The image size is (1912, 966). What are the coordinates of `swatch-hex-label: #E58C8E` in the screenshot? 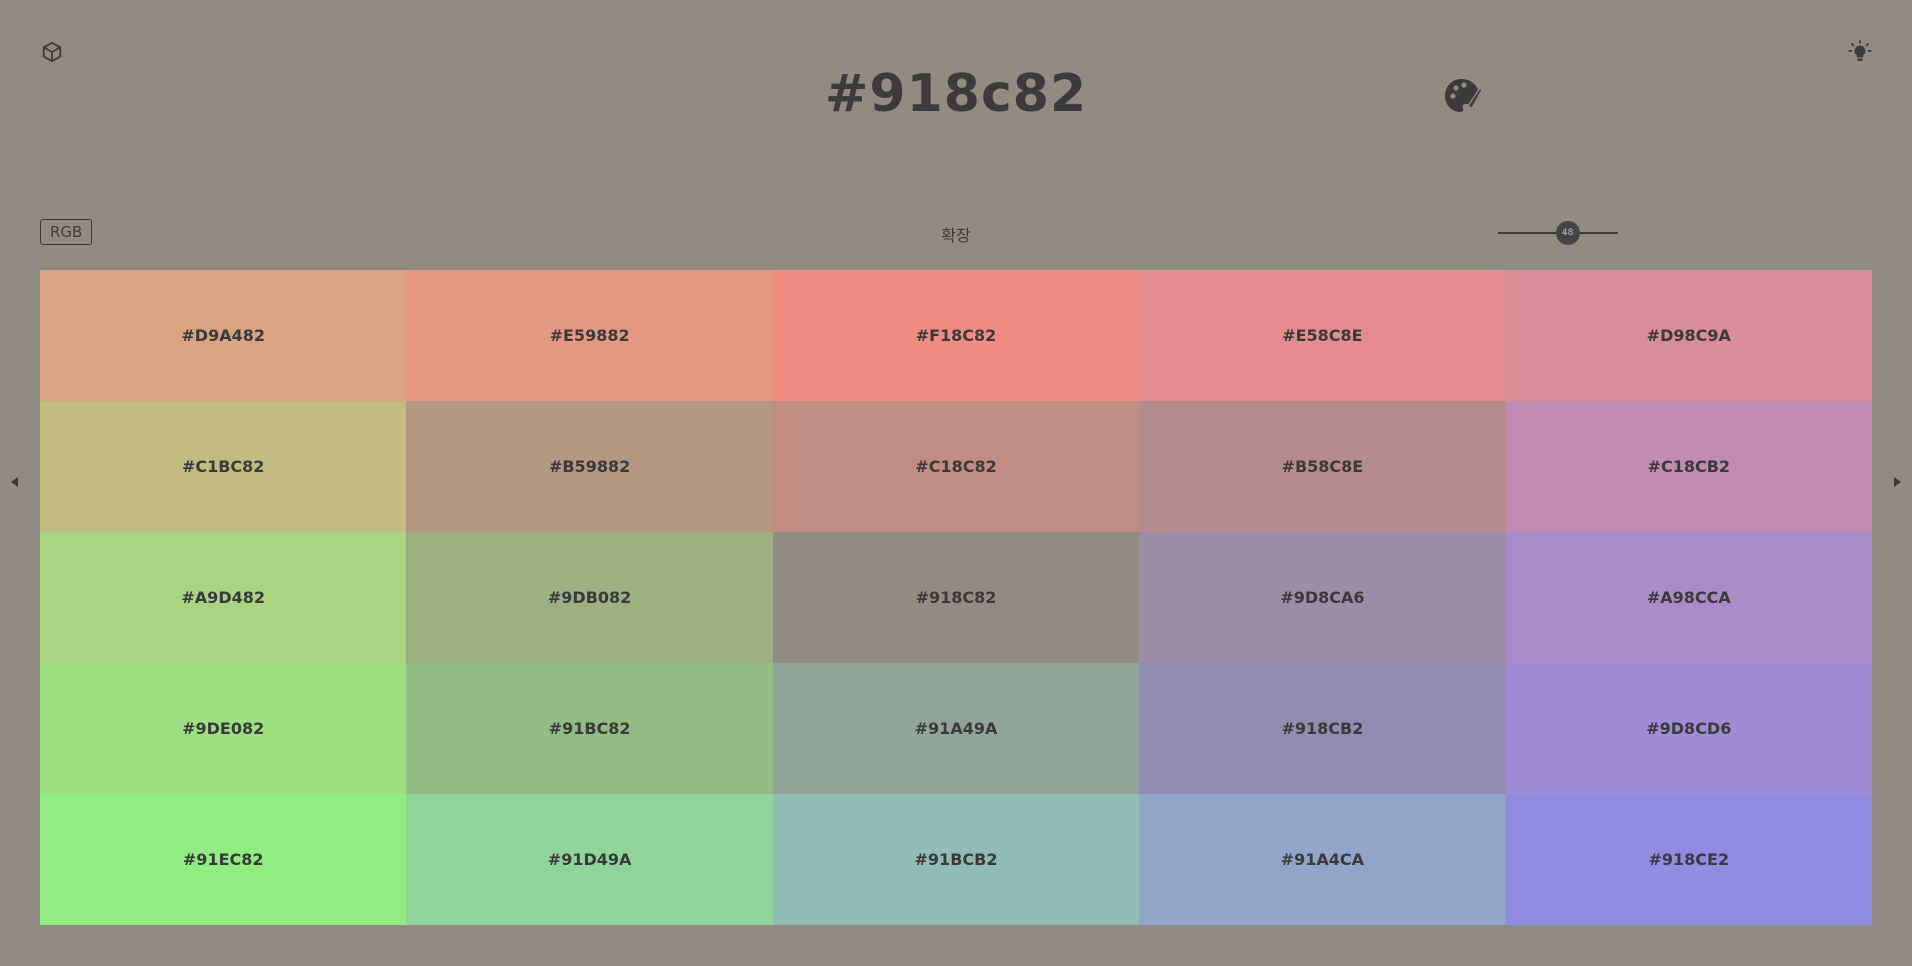 It's located at (1322, 335).